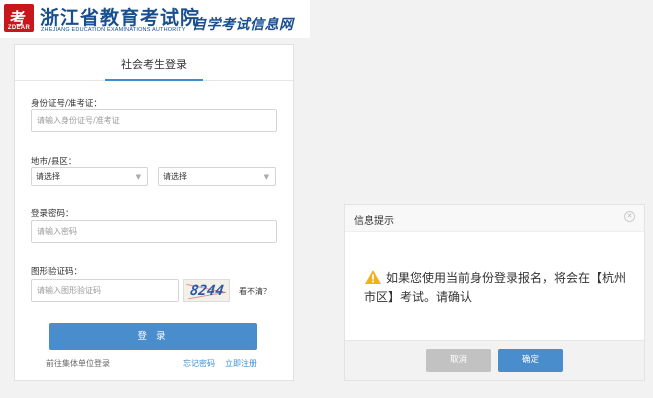 This screenshot has width=653, height=398. What do you see at coordinates (19, 18) in the screenshot?
I see `site-logo: 考 ZDEAR` at bounding box center [19, 18].